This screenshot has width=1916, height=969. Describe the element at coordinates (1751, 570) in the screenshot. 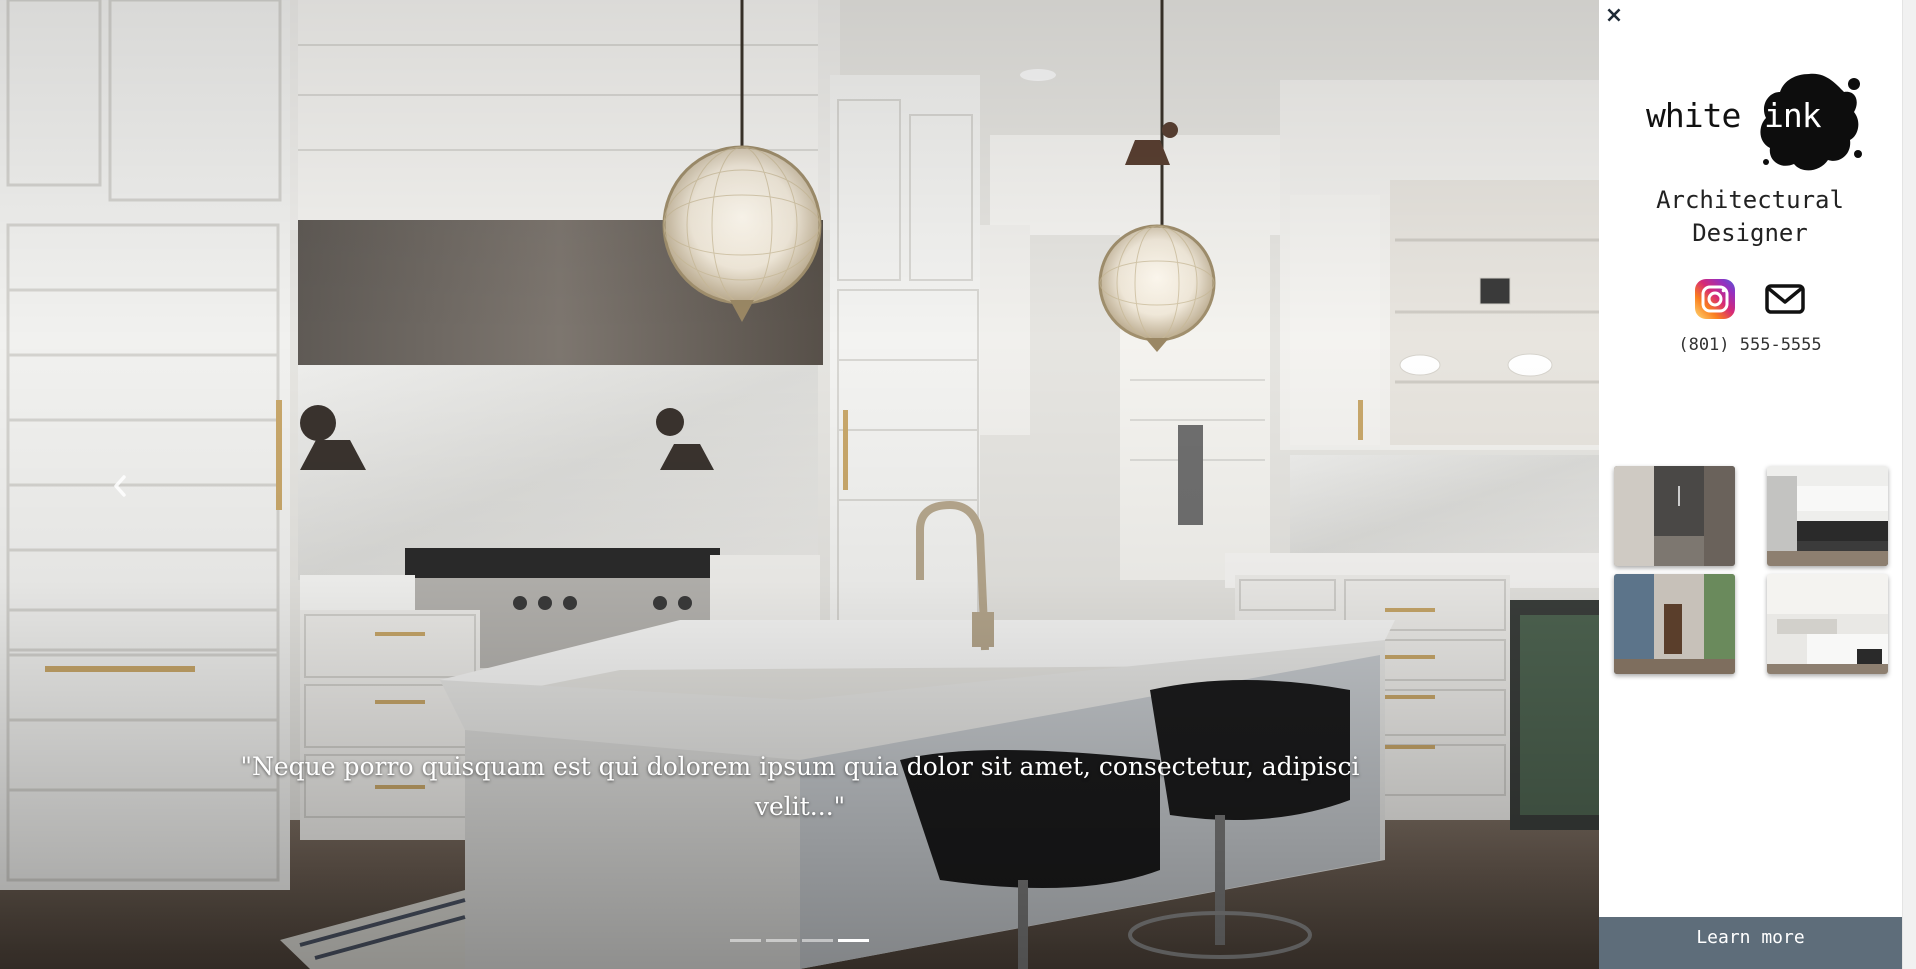

I see `thumbnail-grid` at that location.